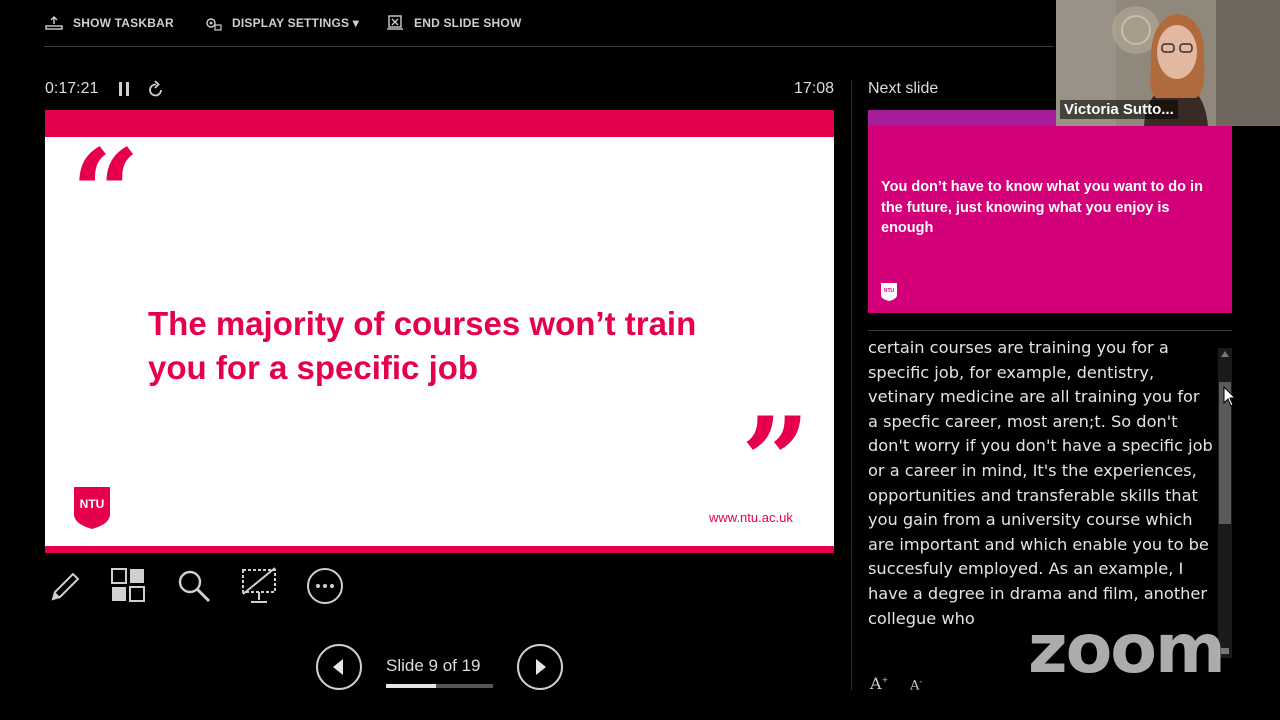 Image resolution: width=1280 pixels, height=720 pixels. What do you see at coordinates (468, 23) in the screenshot?
I see `end-slide-show-label: END SLIDE SHOW` at bounding box center [468, 23].